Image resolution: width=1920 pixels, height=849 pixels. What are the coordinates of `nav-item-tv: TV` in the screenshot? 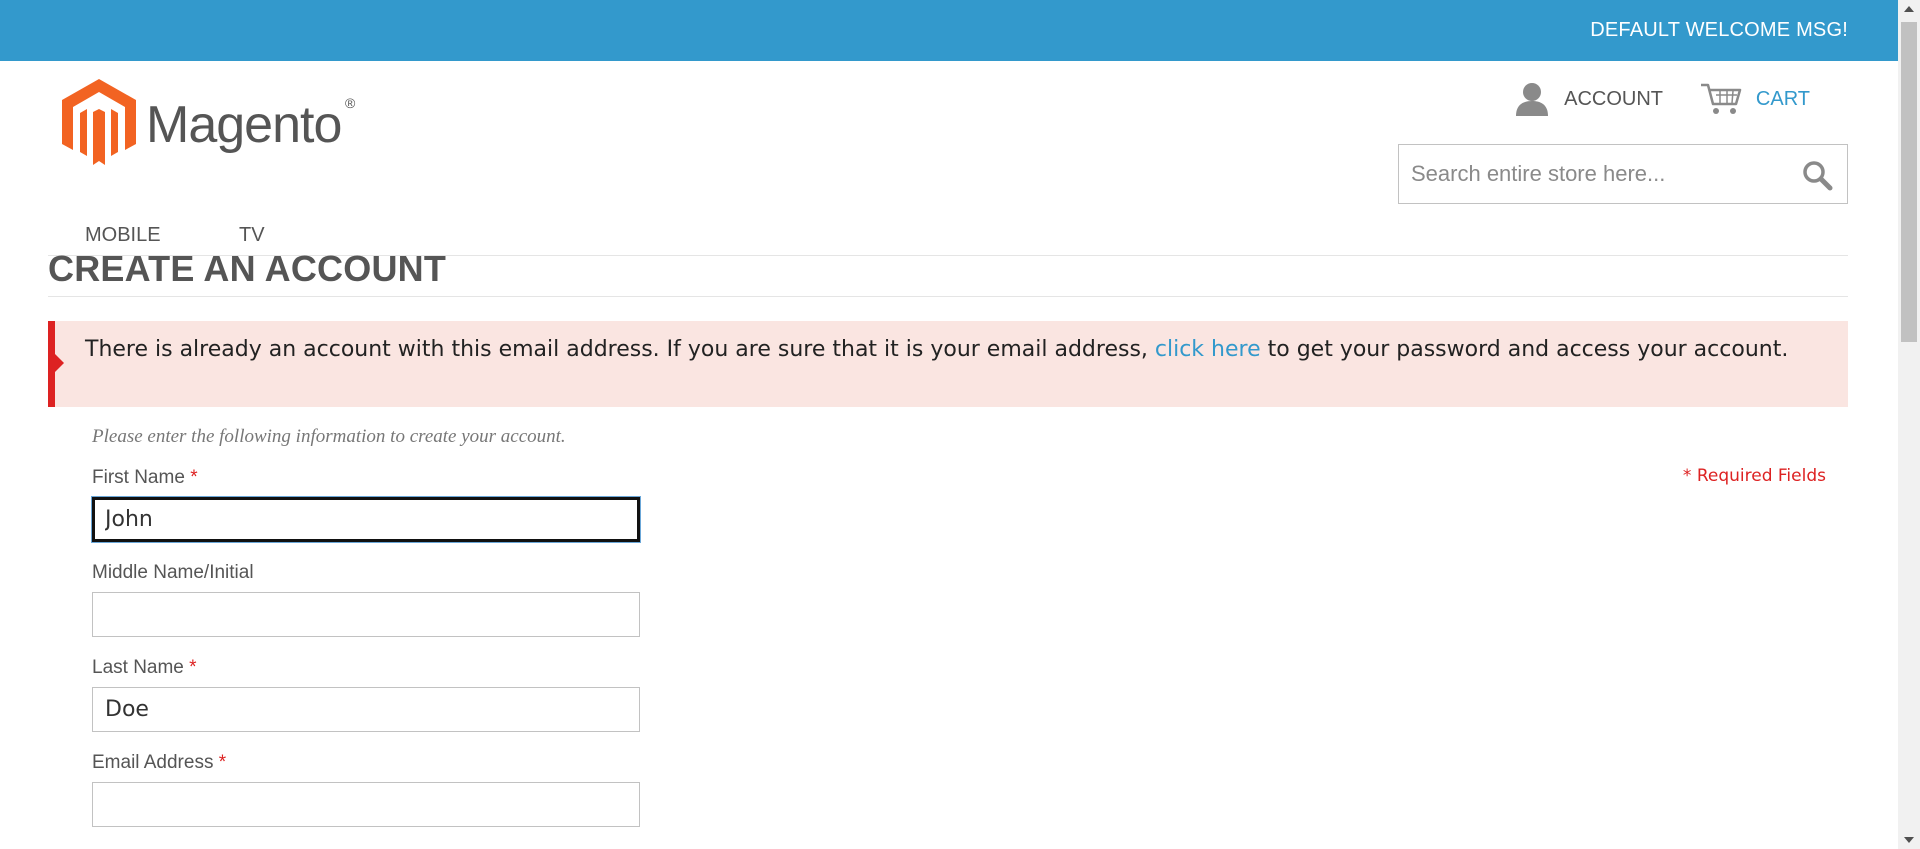 It's located at (252, 235).